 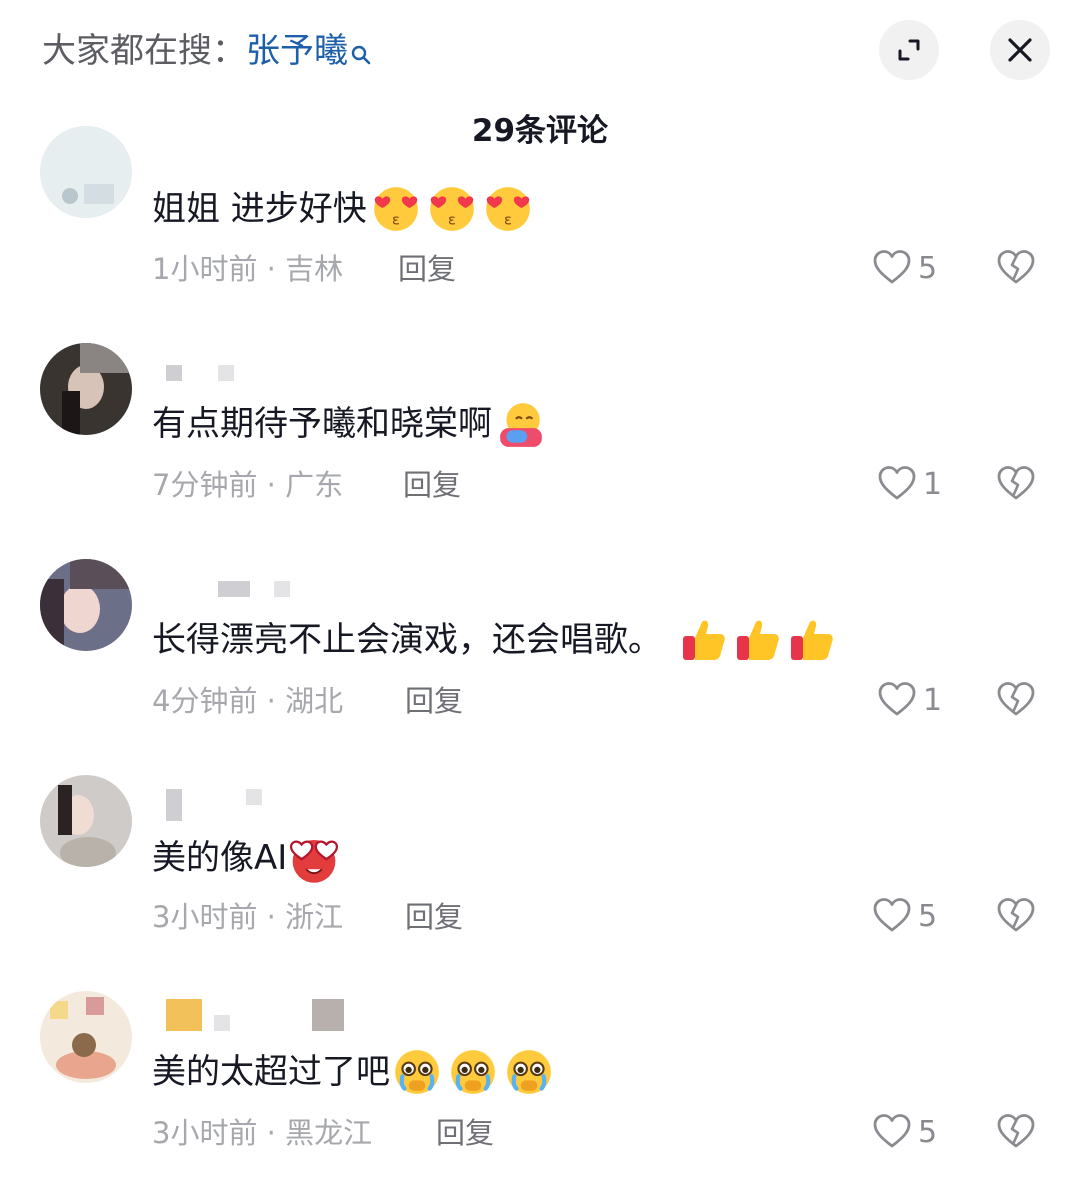 I want to click on comment-meta: 4分钟前 · 湖北, so click(x=247, y=701).